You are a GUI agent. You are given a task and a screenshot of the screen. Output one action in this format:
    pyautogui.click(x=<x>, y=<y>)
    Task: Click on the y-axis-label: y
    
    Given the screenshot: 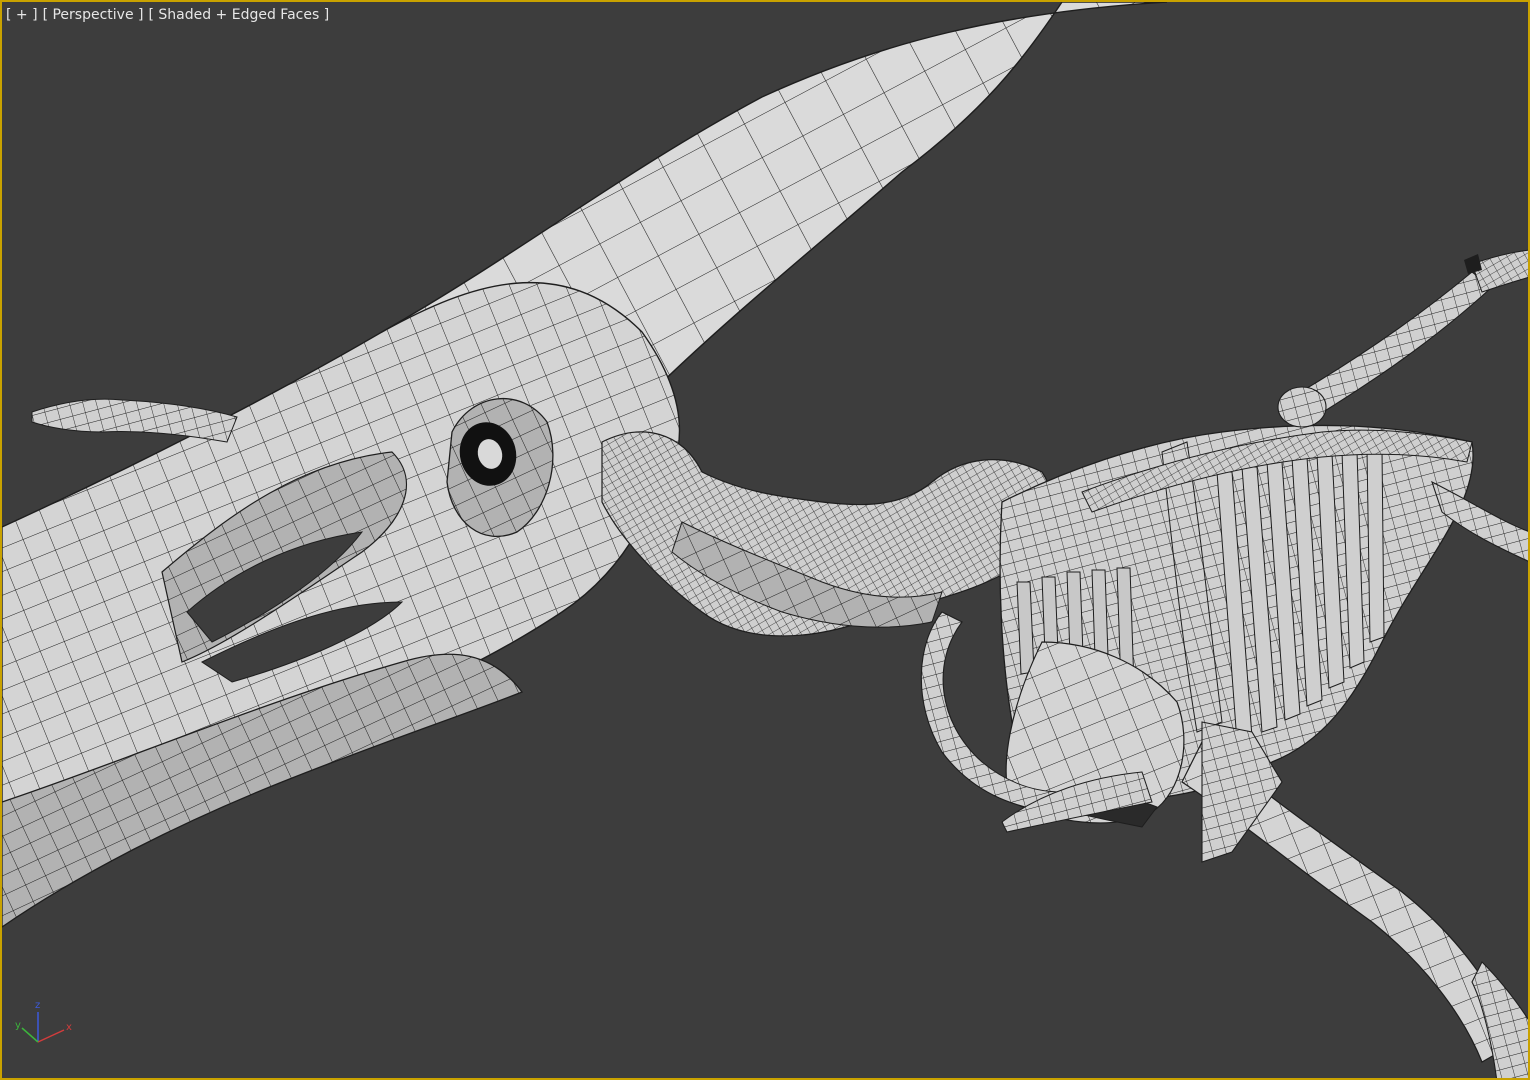 What is the action you would take?
    pyautogui.click(x=18, y=1025)
    